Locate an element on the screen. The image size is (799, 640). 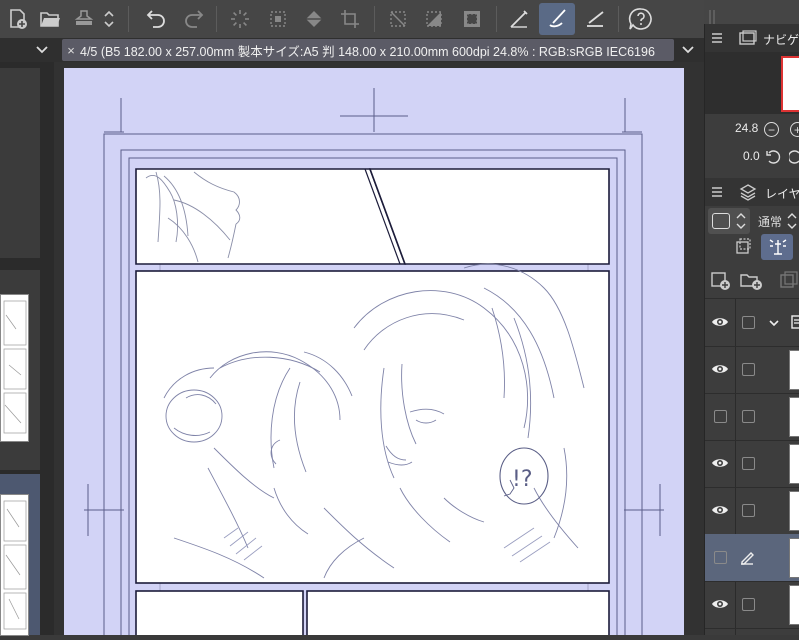
navigator-frame is located at coordinates (790, 84).